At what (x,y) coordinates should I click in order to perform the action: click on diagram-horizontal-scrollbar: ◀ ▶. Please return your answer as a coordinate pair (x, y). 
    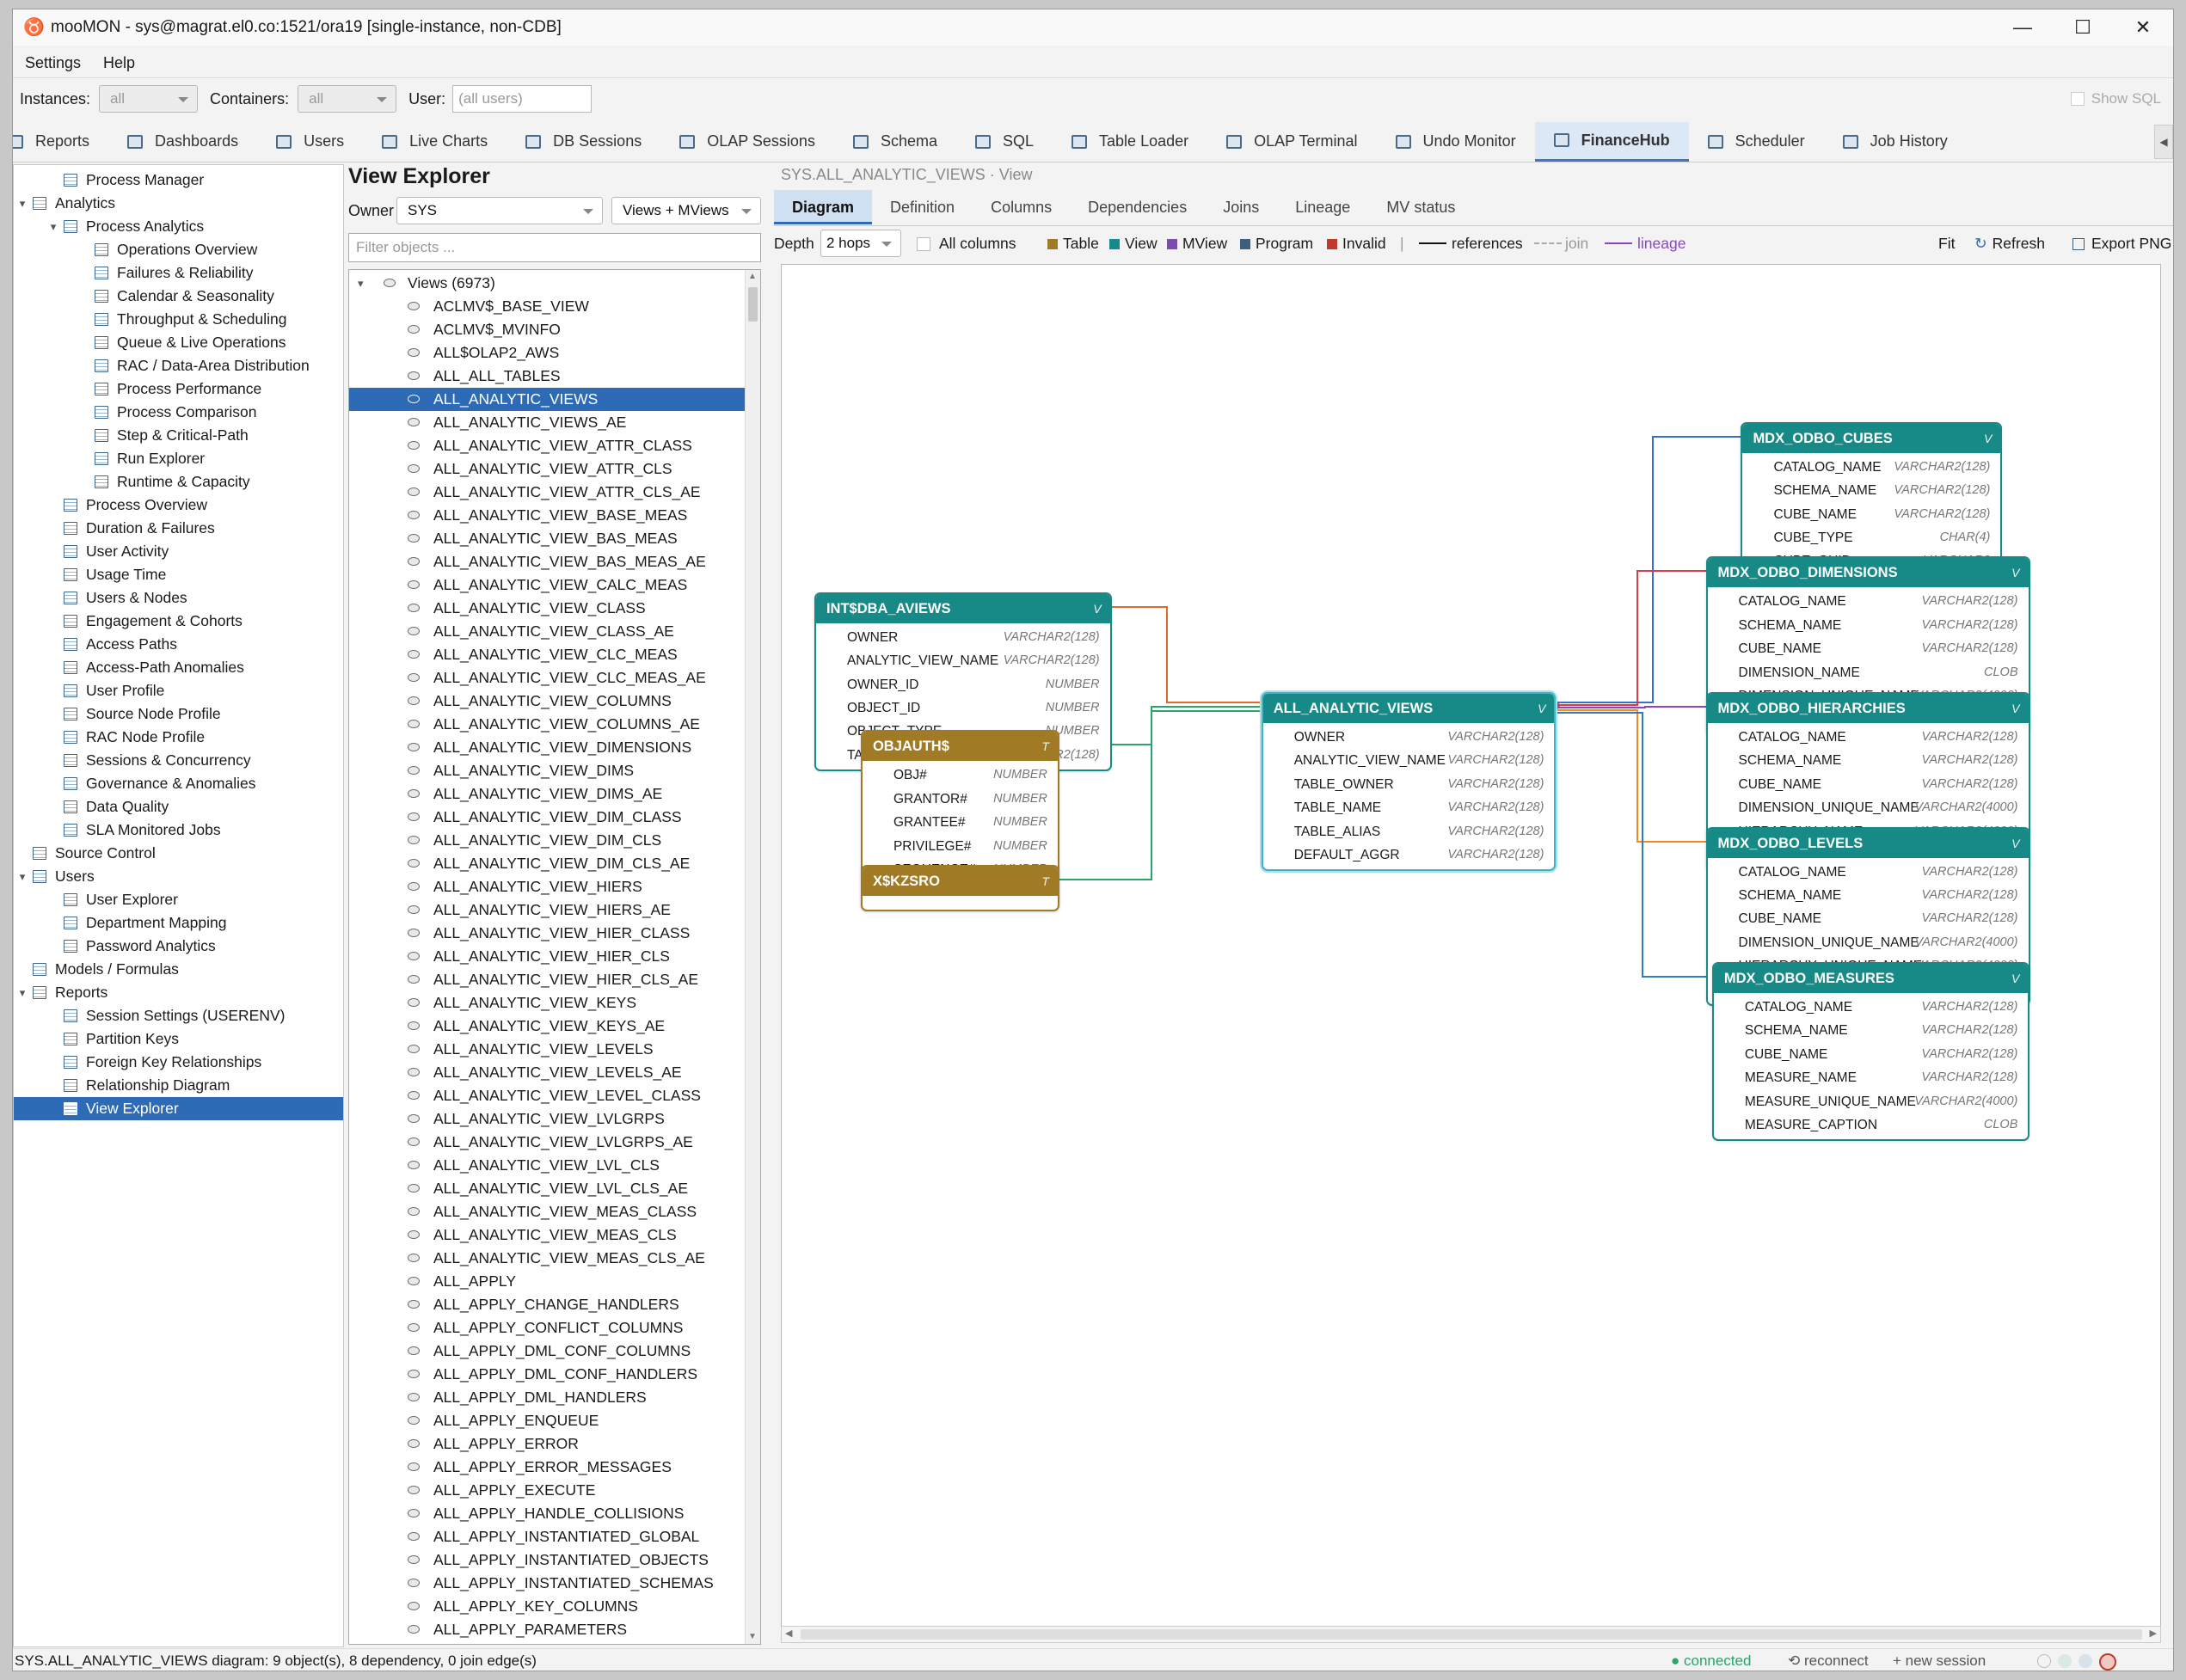
    Looking at the image, I should click on (1471, 1635).